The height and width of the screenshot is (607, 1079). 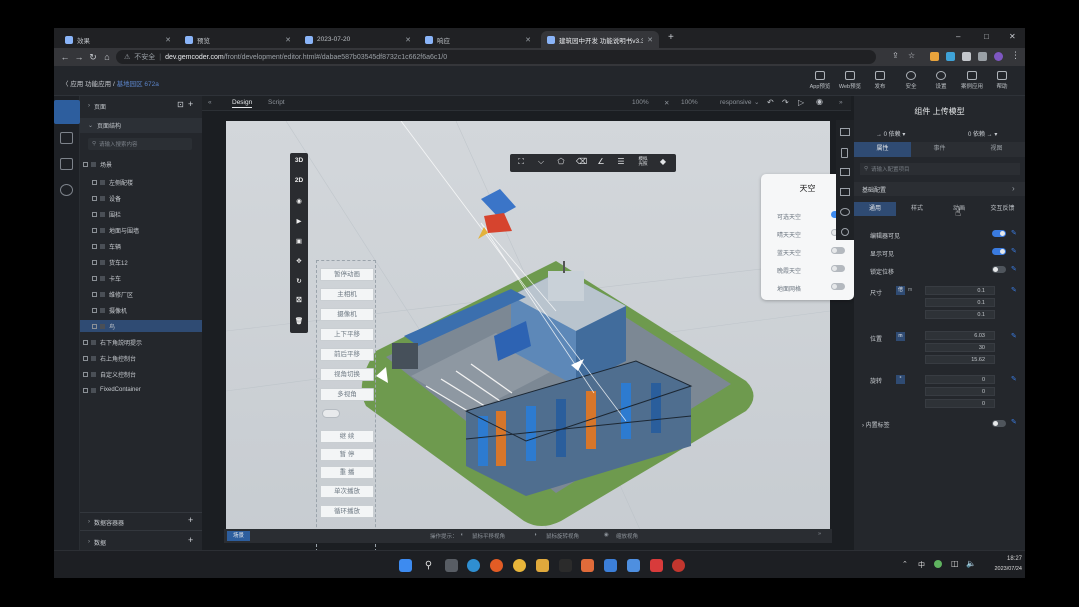 I want to click on tree-item: 设备, so click(x=141, y=198).